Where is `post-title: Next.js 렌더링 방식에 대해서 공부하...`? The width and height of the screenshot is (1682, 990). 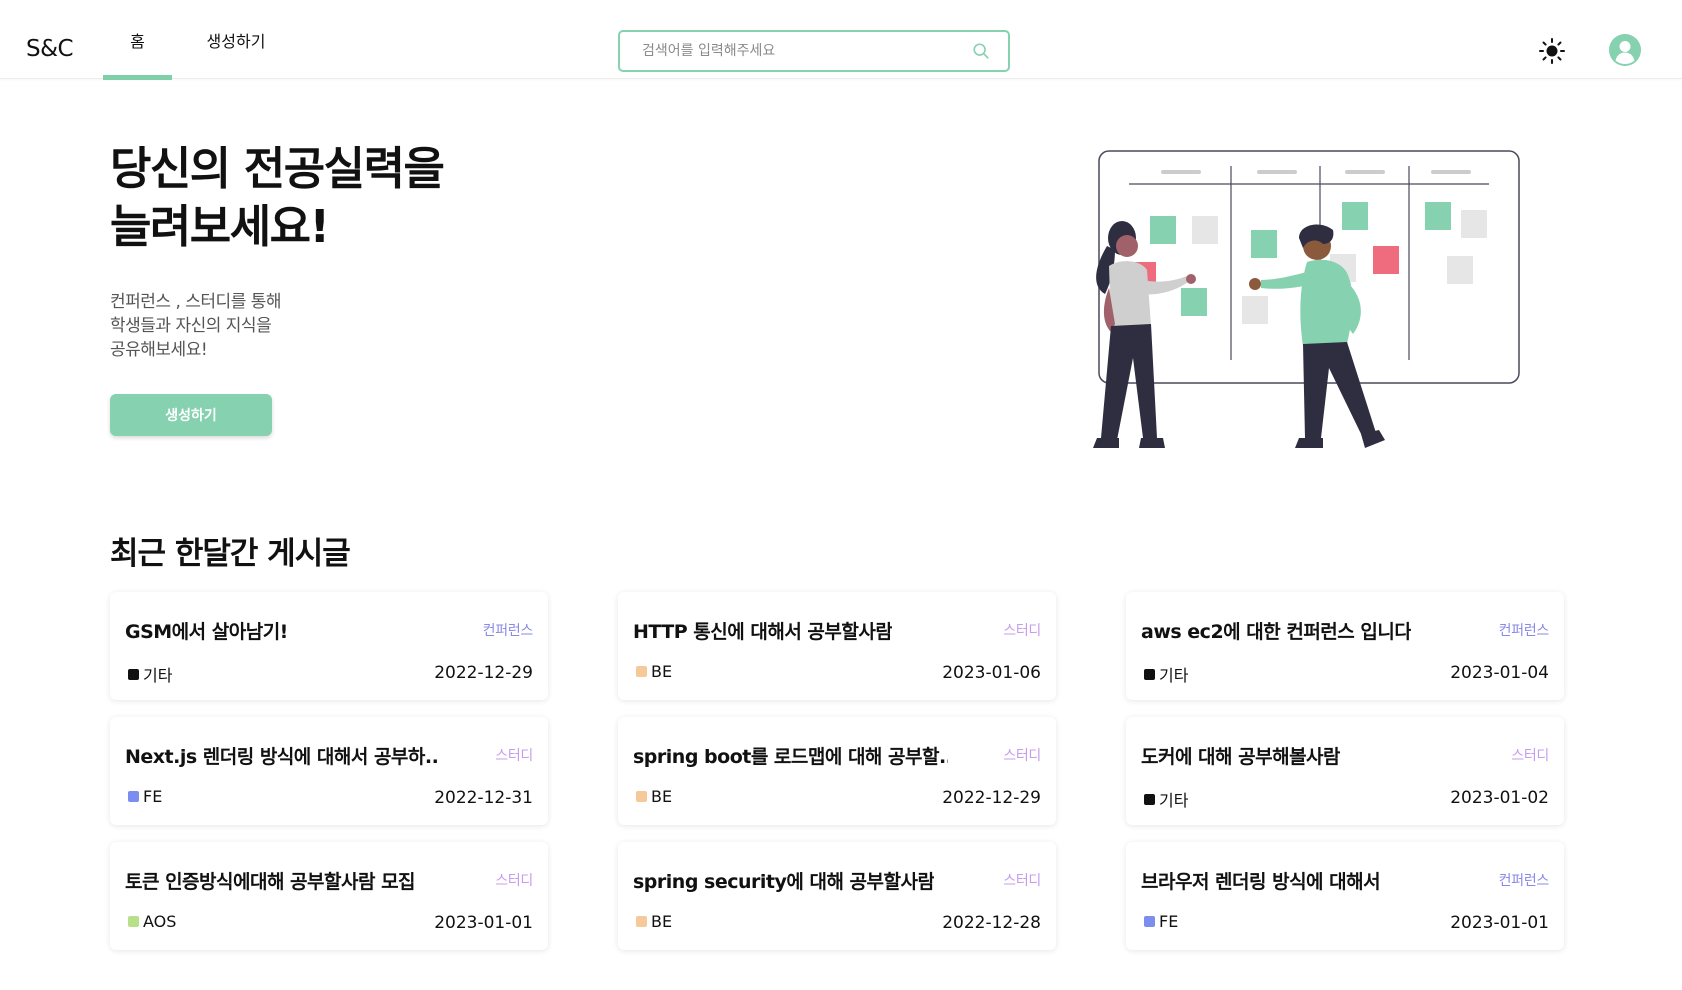
post-title: Next.js 렌더링 방식에 대해서 공부하... is located at coordinates (282, 757).